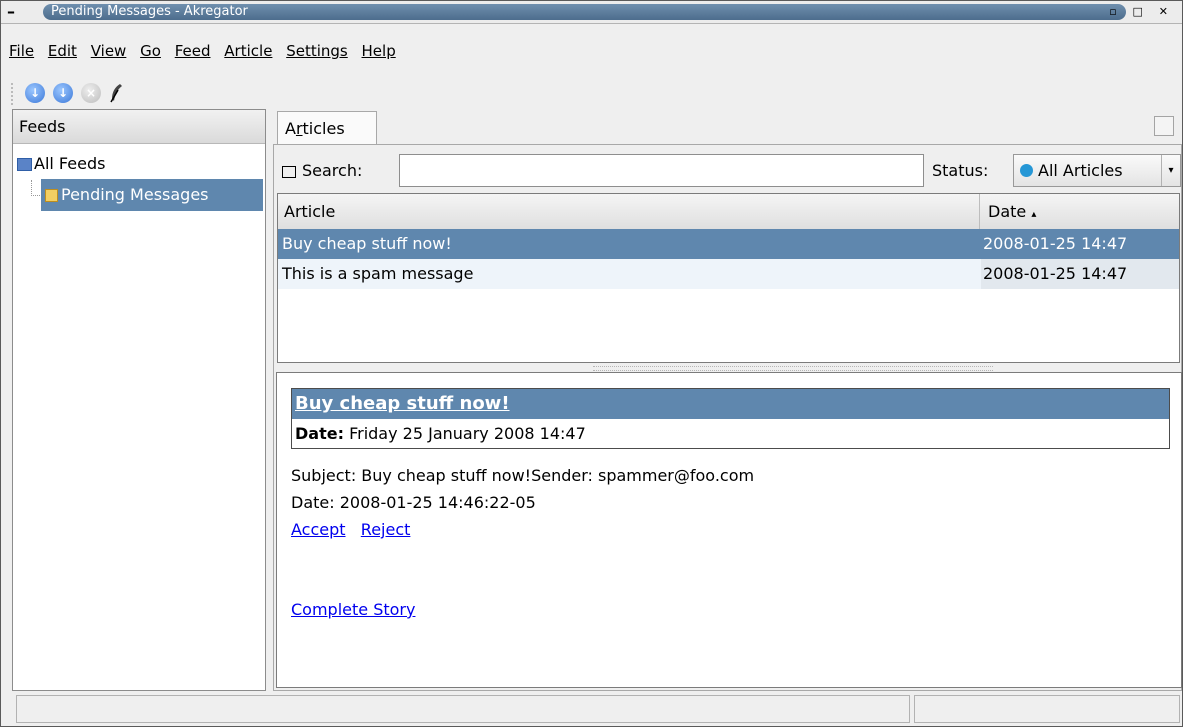 The image size is (1183, 727). What do you see at coordinates (386, 529) in the screenshot?
I see `reject-link: Reject` at bounding box center [386, 529].